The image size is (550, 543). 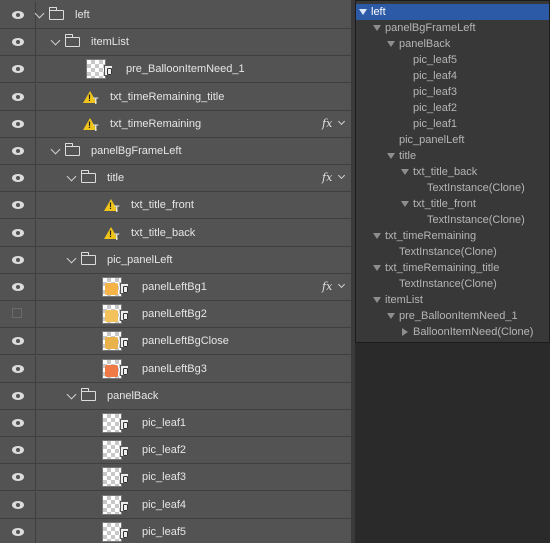 I want to click on layer-name: panelLeftBg3, so click(x=174, y=369).